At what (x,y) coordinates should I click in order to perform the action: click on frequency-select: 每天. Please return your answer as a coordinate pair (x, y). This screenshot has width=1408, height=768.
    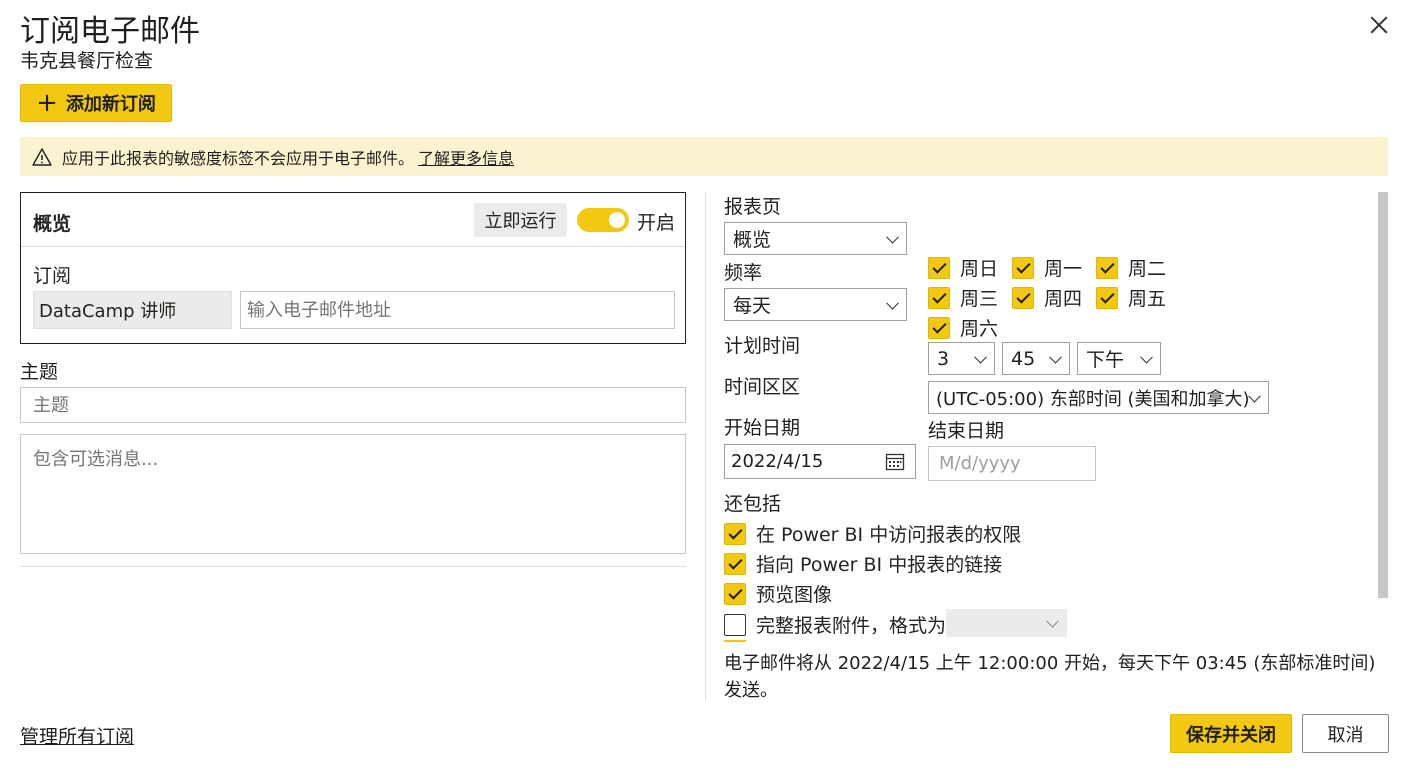
    Looking at the image, I should click on (815, 304).